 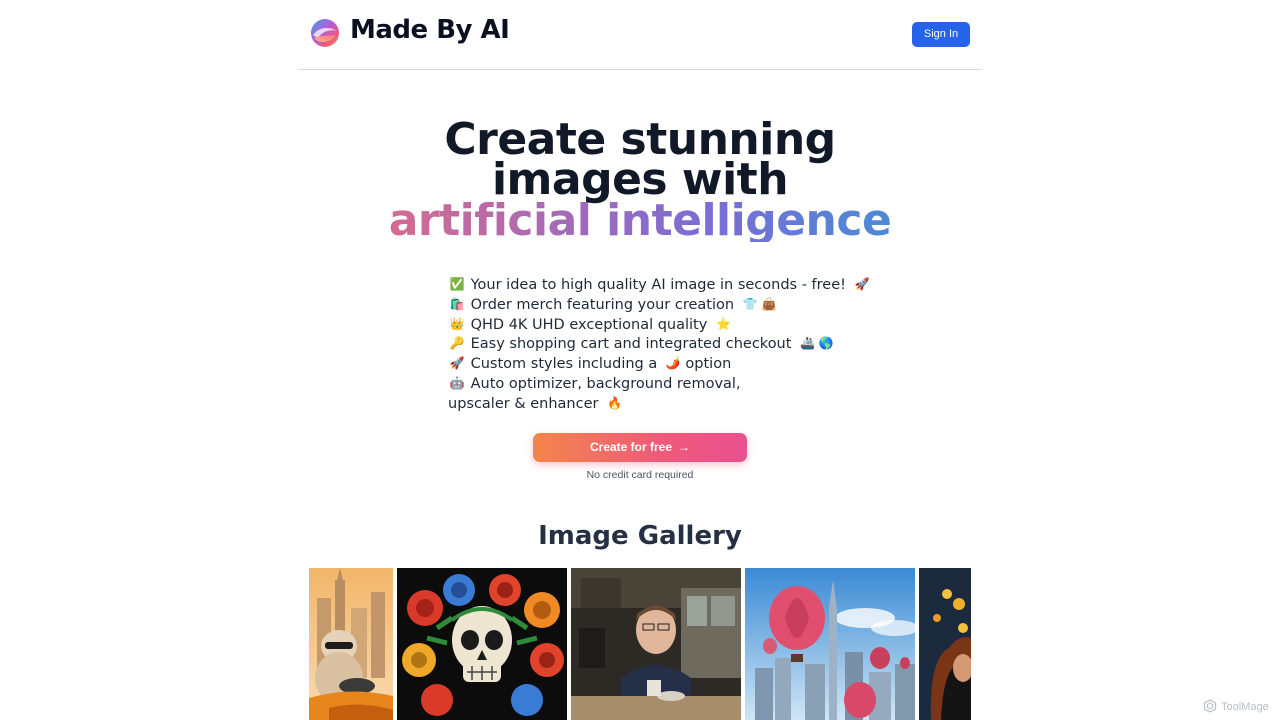 I want to click on star-icon: ⭐, so click(x=723, y=323).